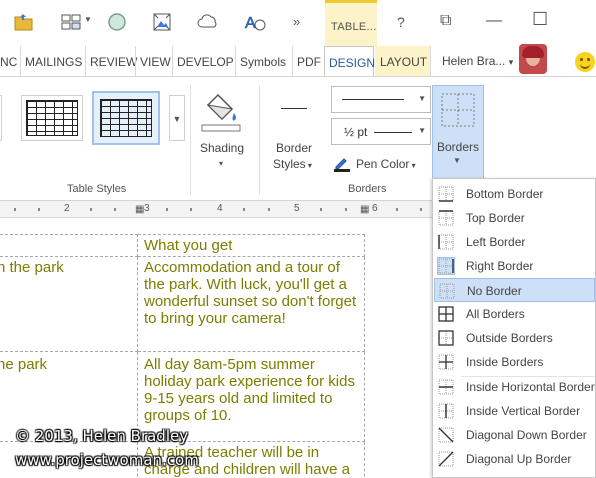 This screenshot has width=596, height=478. What do you see at coordinates (177, 118) in the screenshot?
I see `table-styles-more-icon: ▼` at bounding box center [177, 118].